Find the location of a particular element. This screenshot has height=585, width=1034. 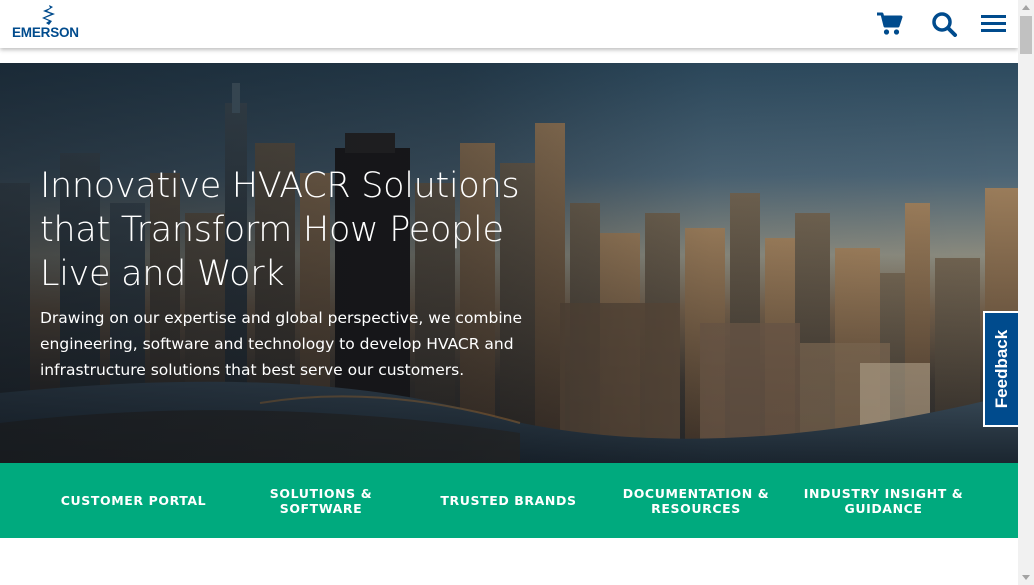

nav-documentation-resources: DOCUMENTATION & RESOURCES is located at coordinates (696, 500).